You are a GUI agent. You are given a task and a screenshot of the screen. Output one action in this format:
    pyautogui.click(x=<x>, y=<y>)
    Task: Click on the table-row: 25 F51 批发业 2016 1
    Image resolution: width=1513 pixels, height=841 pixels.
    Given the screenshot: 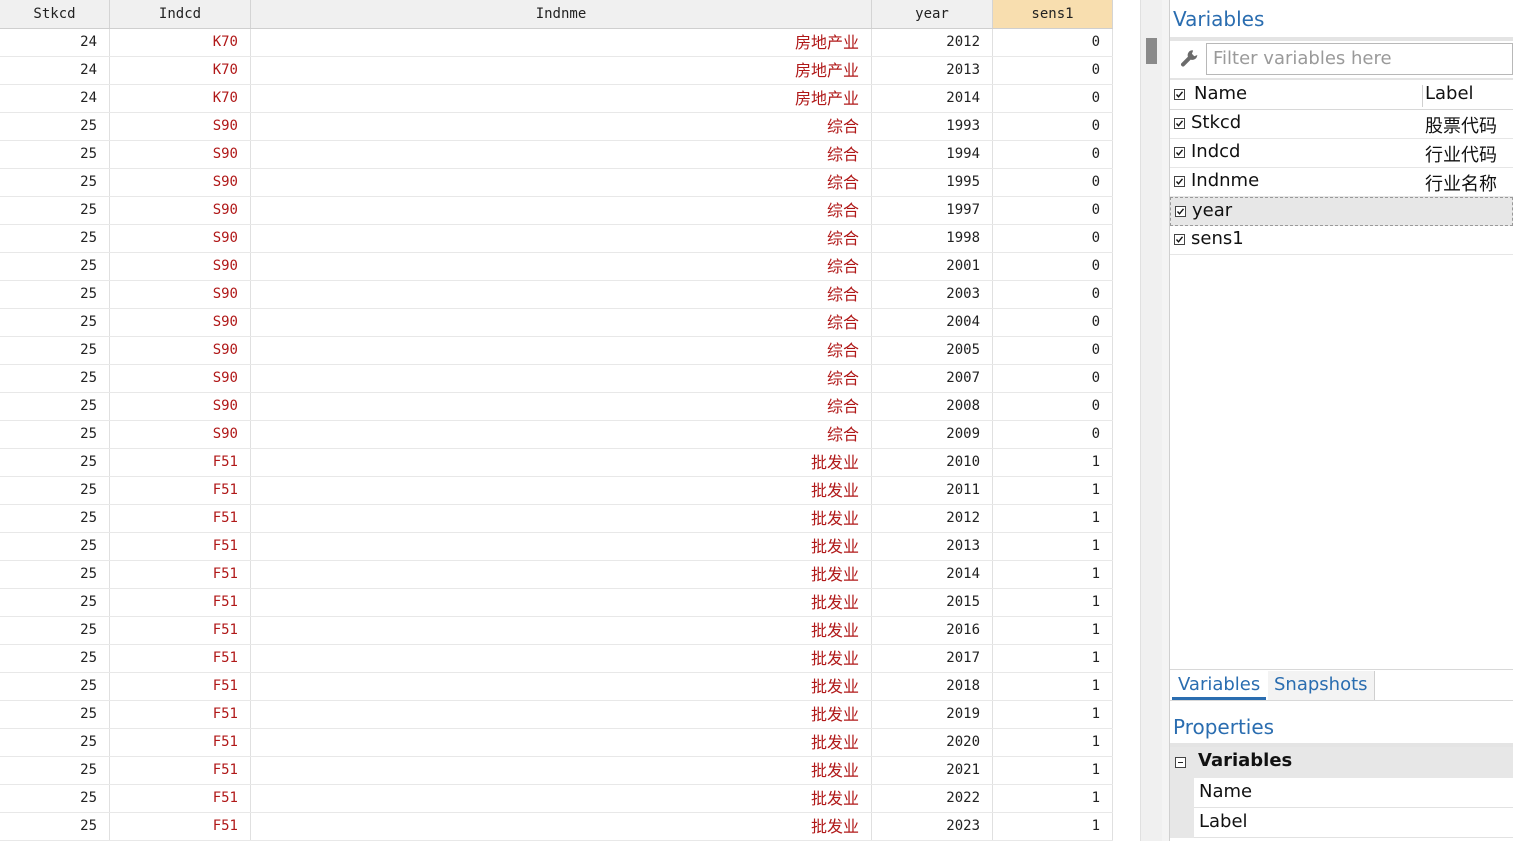 What is the action you would take?
    pyautogui.click(x=556, y=631)
    